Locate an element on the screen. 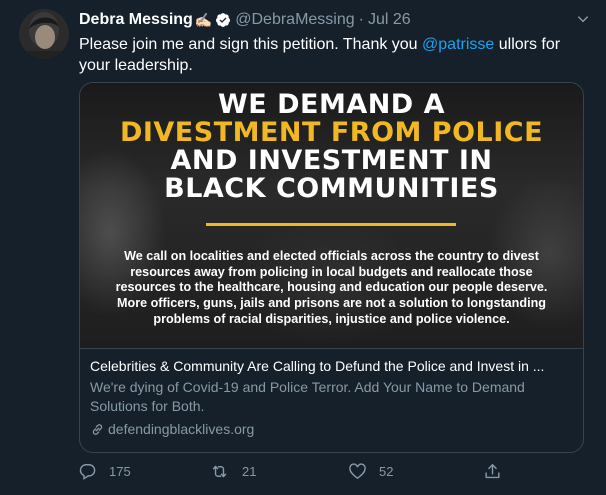 This screenshot has width=606, height=495. chevron-down-icon is located at coordinates (583, 19).